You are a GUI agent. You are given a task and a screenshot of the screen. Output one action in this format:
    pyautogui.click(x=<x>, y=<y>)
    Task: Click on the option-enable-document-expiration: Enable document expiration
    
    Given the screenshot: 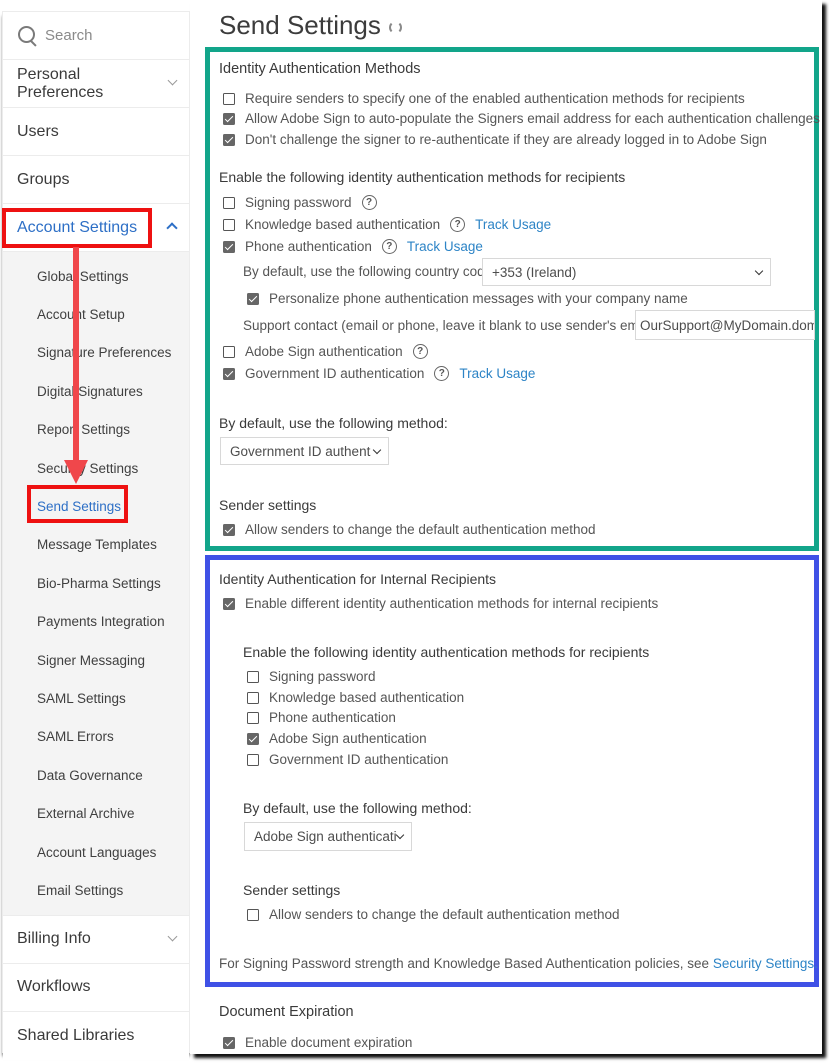 What is the action you would take?
    pyautogui.click(x=317, y=1042)
    